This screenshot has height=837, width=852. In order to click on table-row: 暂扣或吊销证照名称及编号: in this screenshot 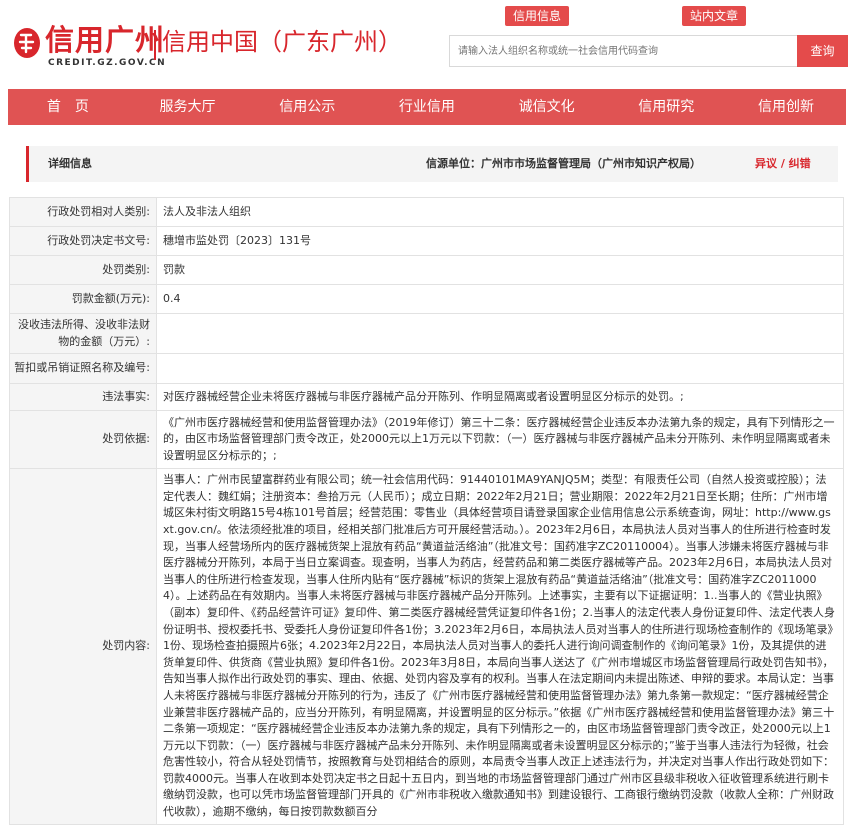, I will do `click(426, 369)`.